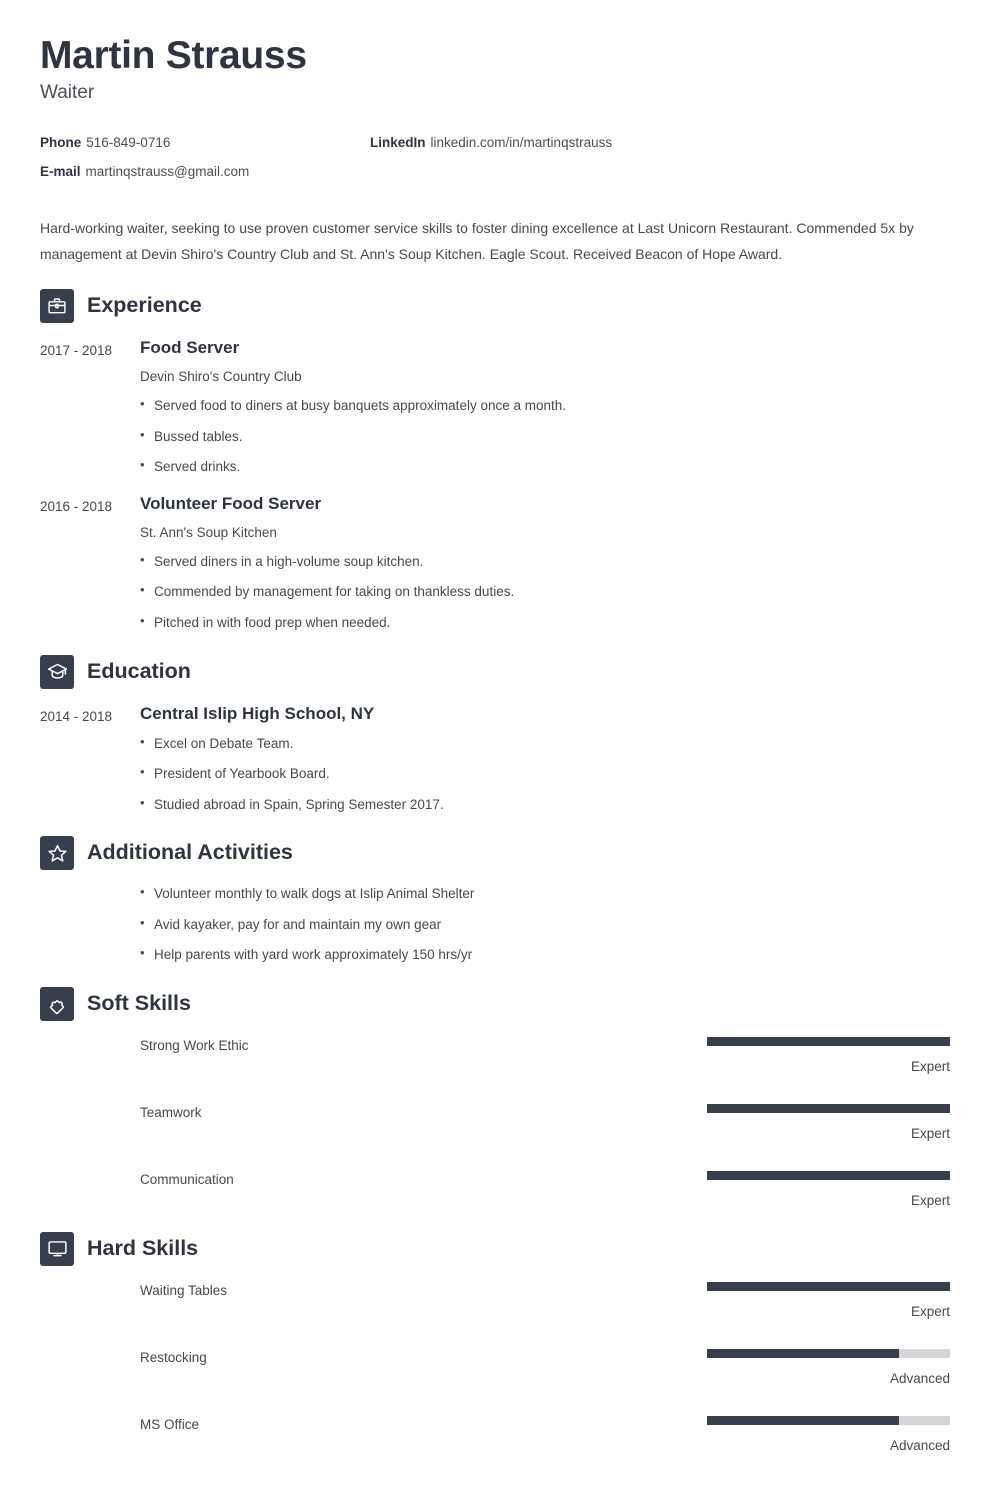 The width and height of the screenshot is (990, 1490). I want to click on bullet-item: Pitched in with food prep when needed., so click(545, 622).